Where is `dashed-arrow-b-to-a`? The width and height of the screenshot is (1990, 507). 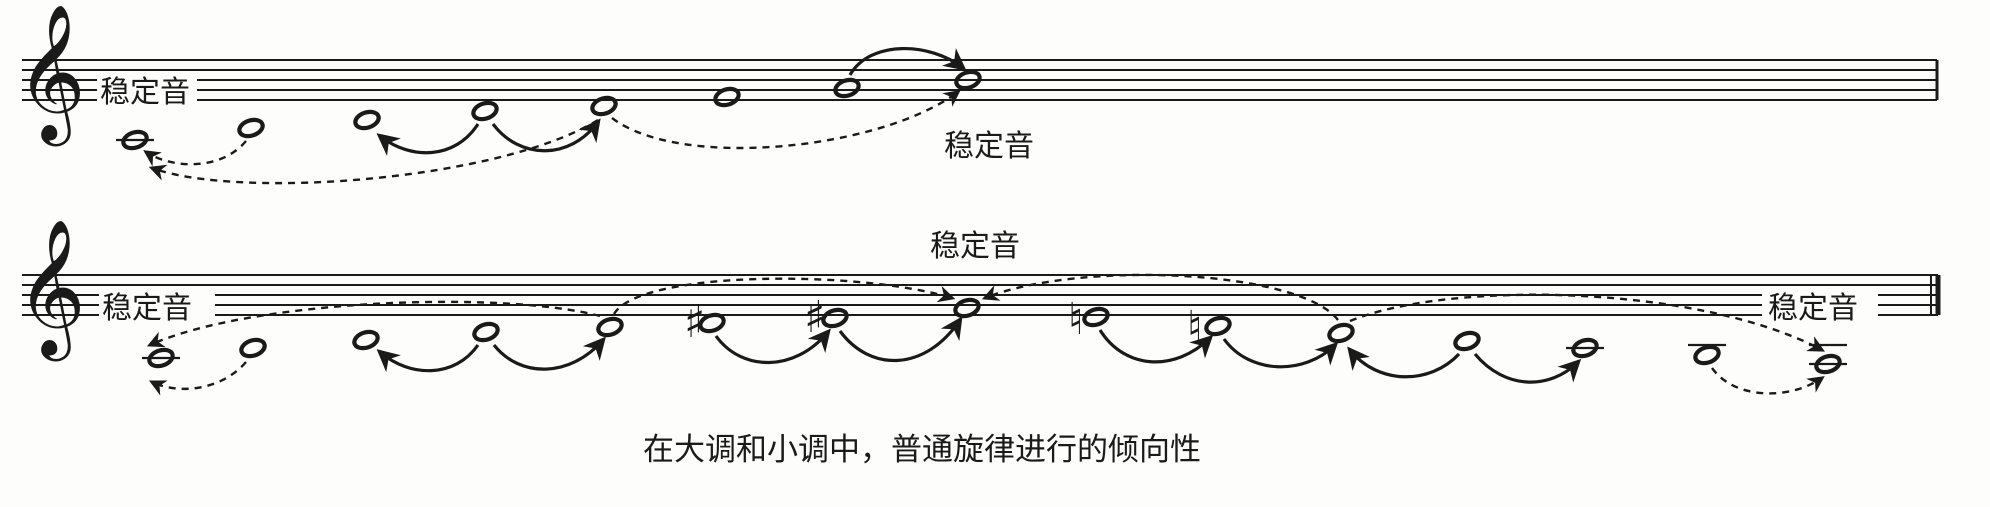
dashed-arrow-b-to-a is located at coordinates (1768, 381).